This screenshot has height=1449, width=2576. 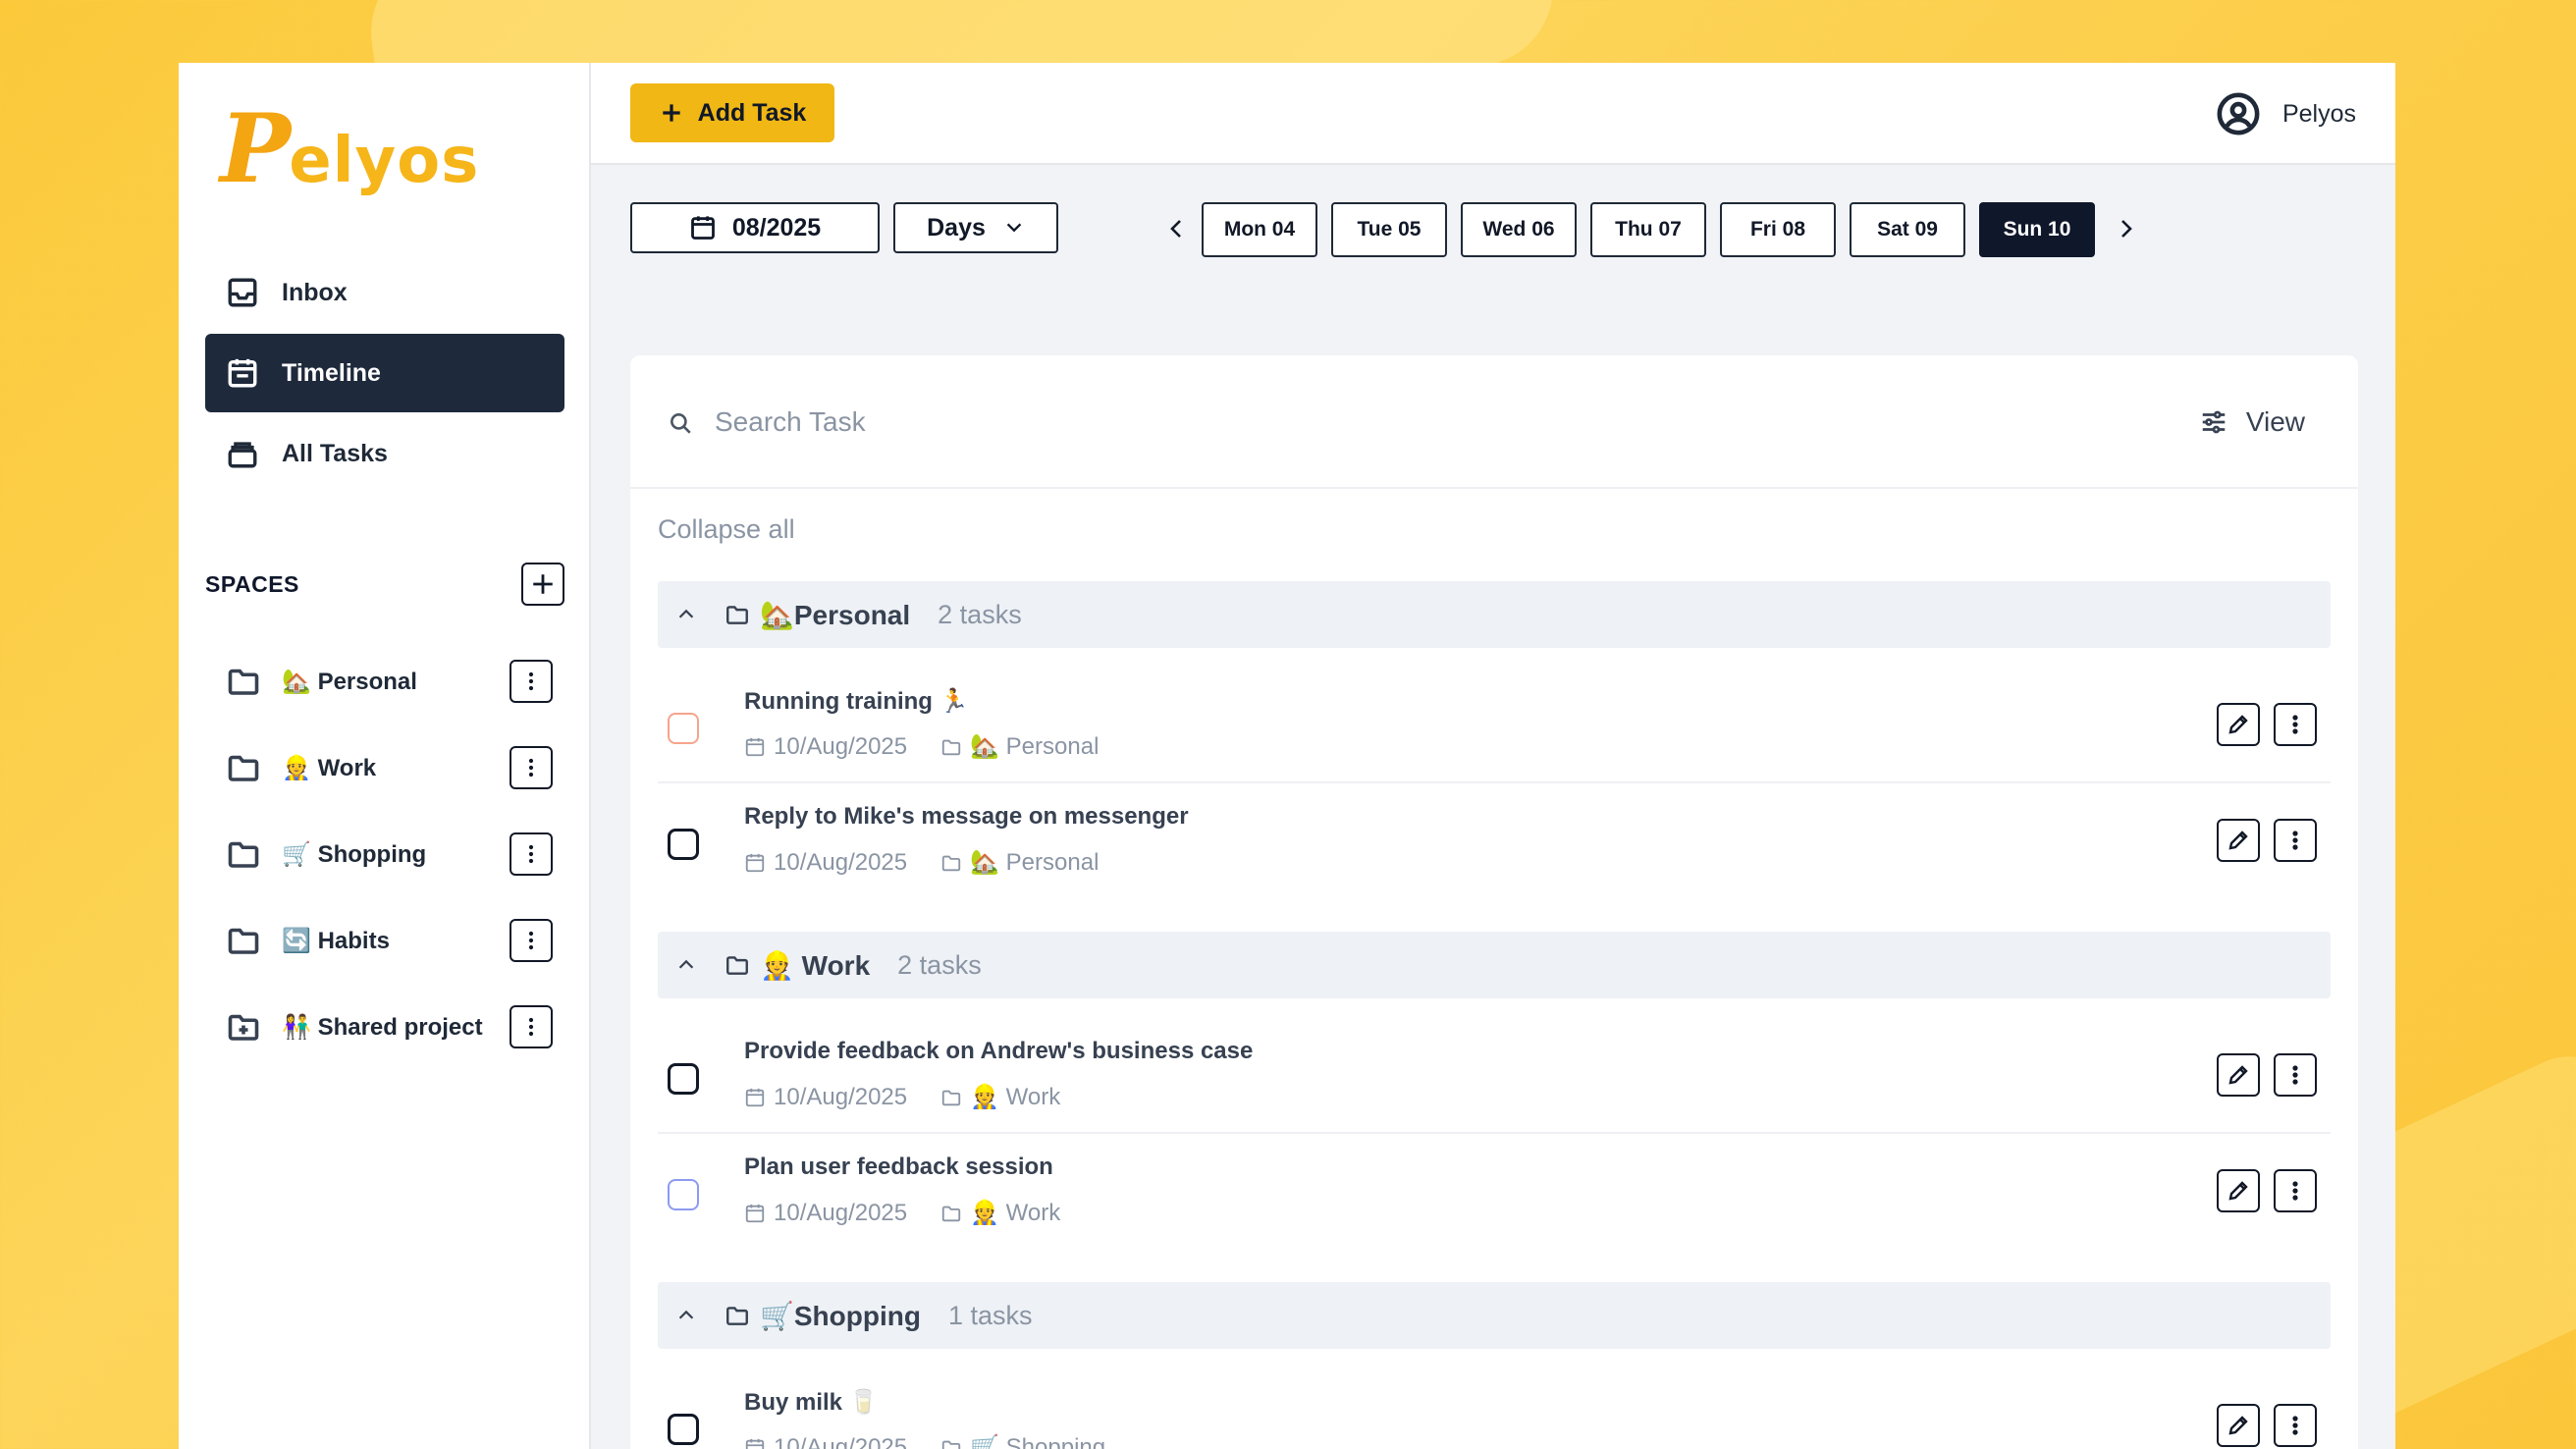 I want to click on task-space: 🛒 Shopping, so click(x=1038, y=1441).